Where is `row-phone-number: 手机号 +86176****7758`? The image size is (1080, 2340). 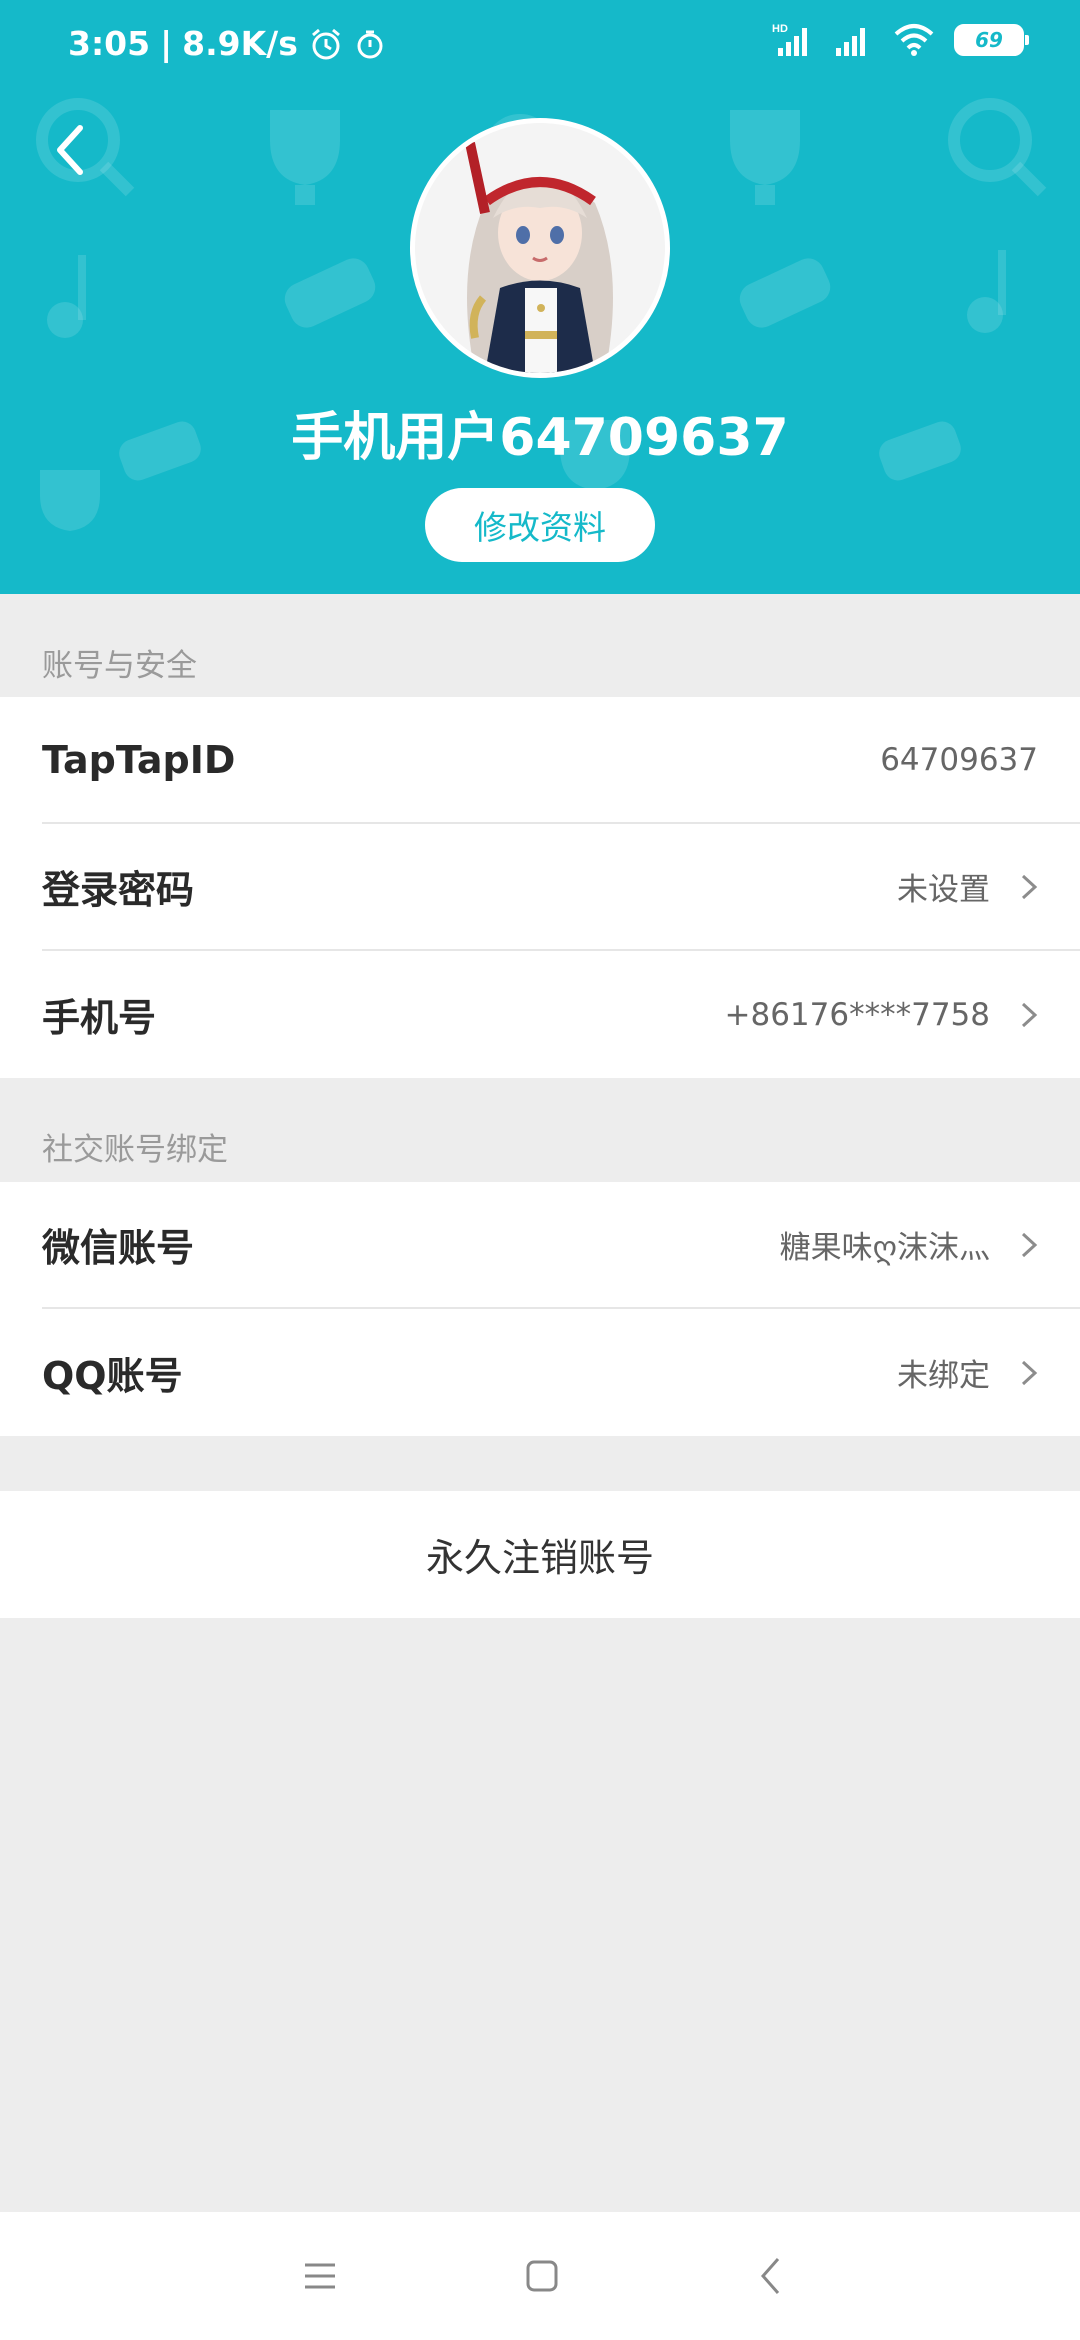
row-phone-number: 手机号 +86176****7758 is located at coordinates (561, 1014).